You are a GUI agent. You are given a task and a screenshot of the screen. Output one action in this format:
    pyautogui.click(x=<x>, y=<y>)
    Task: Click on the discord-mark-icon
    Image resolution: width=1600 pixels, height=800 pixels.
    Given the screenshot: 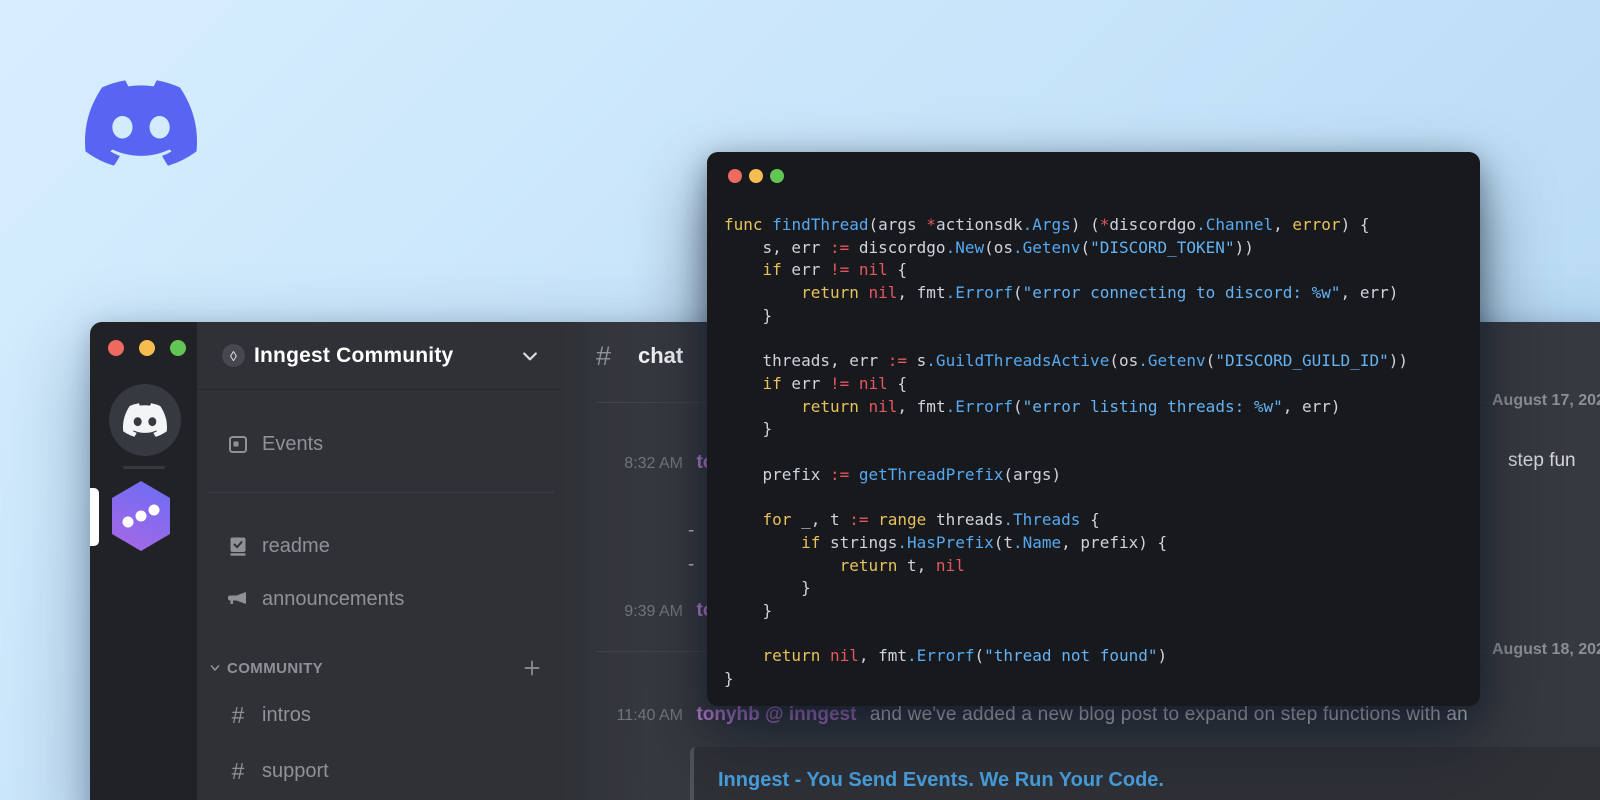 What is the action you would take?
    pyautogui.click(x=145, y=420)
    